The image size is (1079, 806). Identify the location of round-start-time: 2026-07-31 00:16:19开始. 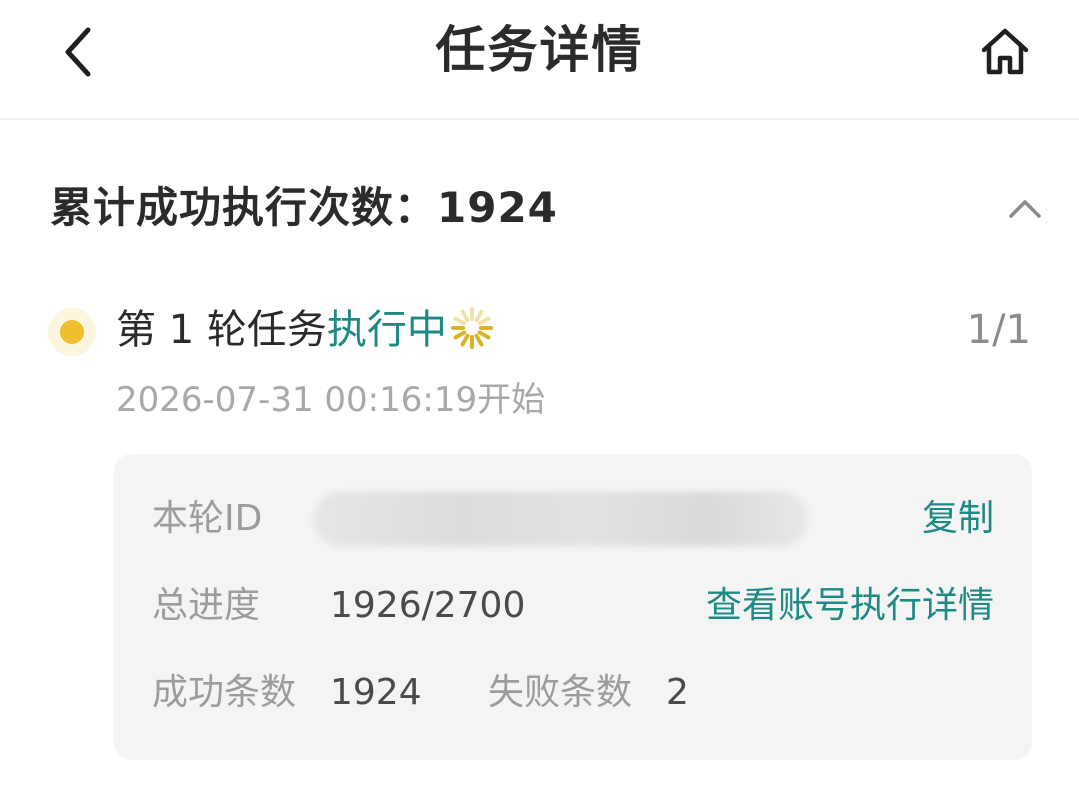
(331, 400).